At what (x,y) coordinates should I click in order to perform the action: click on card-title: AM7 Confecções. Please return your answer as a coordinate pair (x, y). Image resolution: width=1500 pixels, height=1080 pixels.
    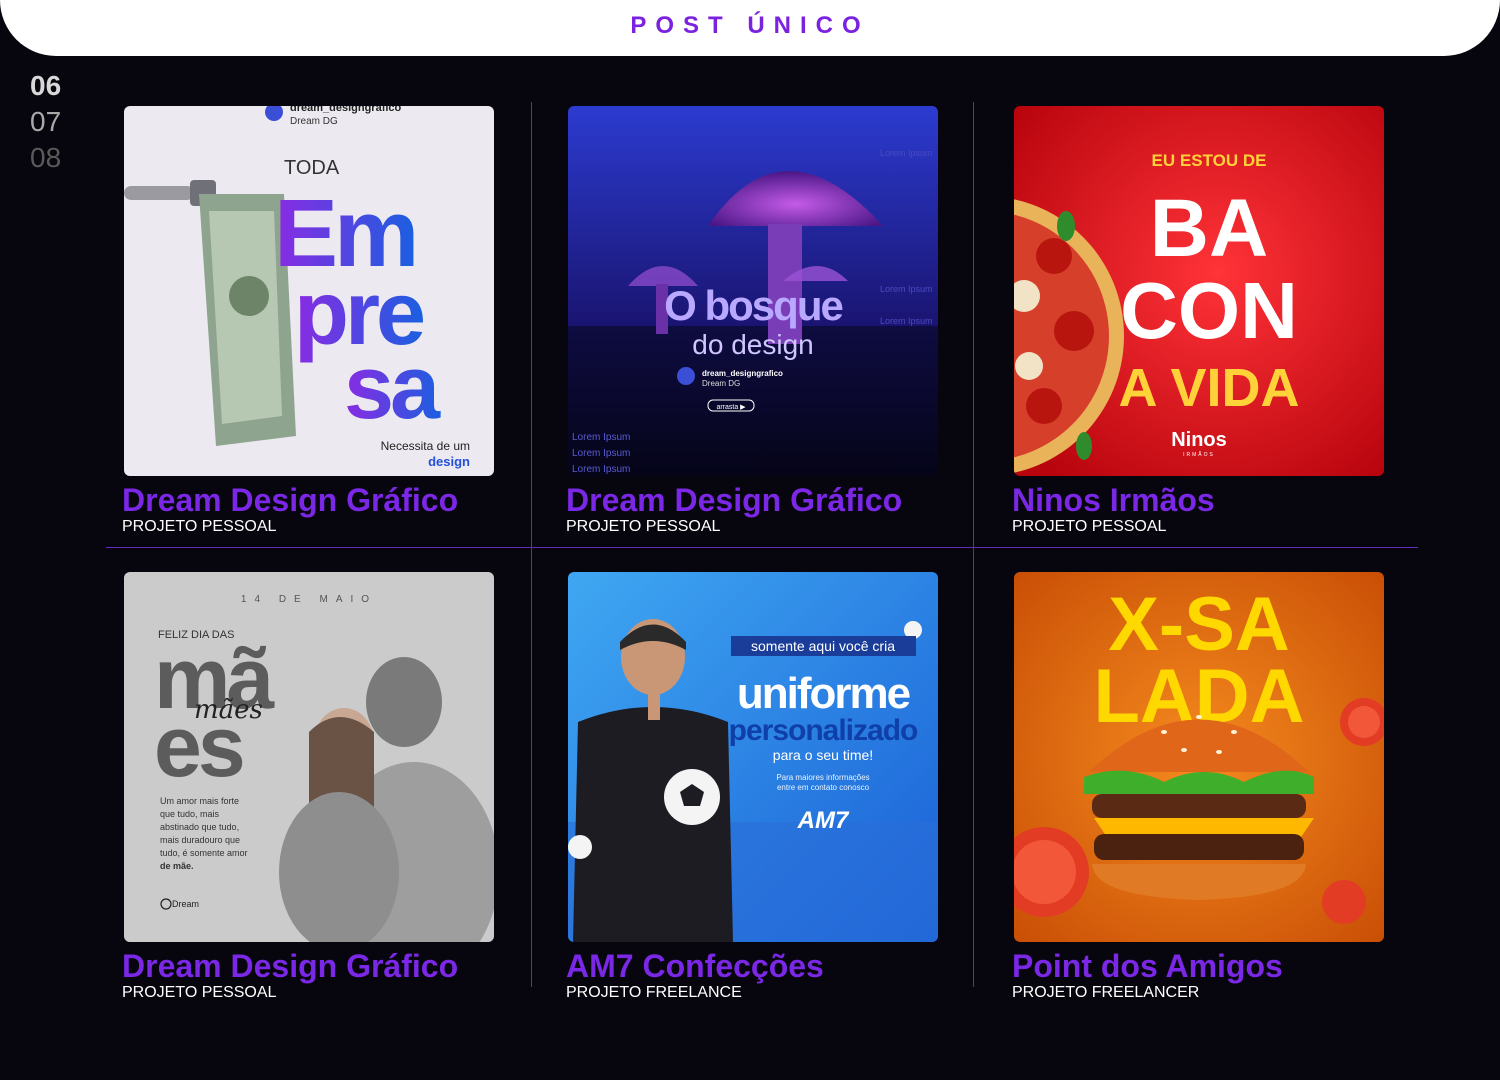
    Looking at the image, I should click on (695, 966).